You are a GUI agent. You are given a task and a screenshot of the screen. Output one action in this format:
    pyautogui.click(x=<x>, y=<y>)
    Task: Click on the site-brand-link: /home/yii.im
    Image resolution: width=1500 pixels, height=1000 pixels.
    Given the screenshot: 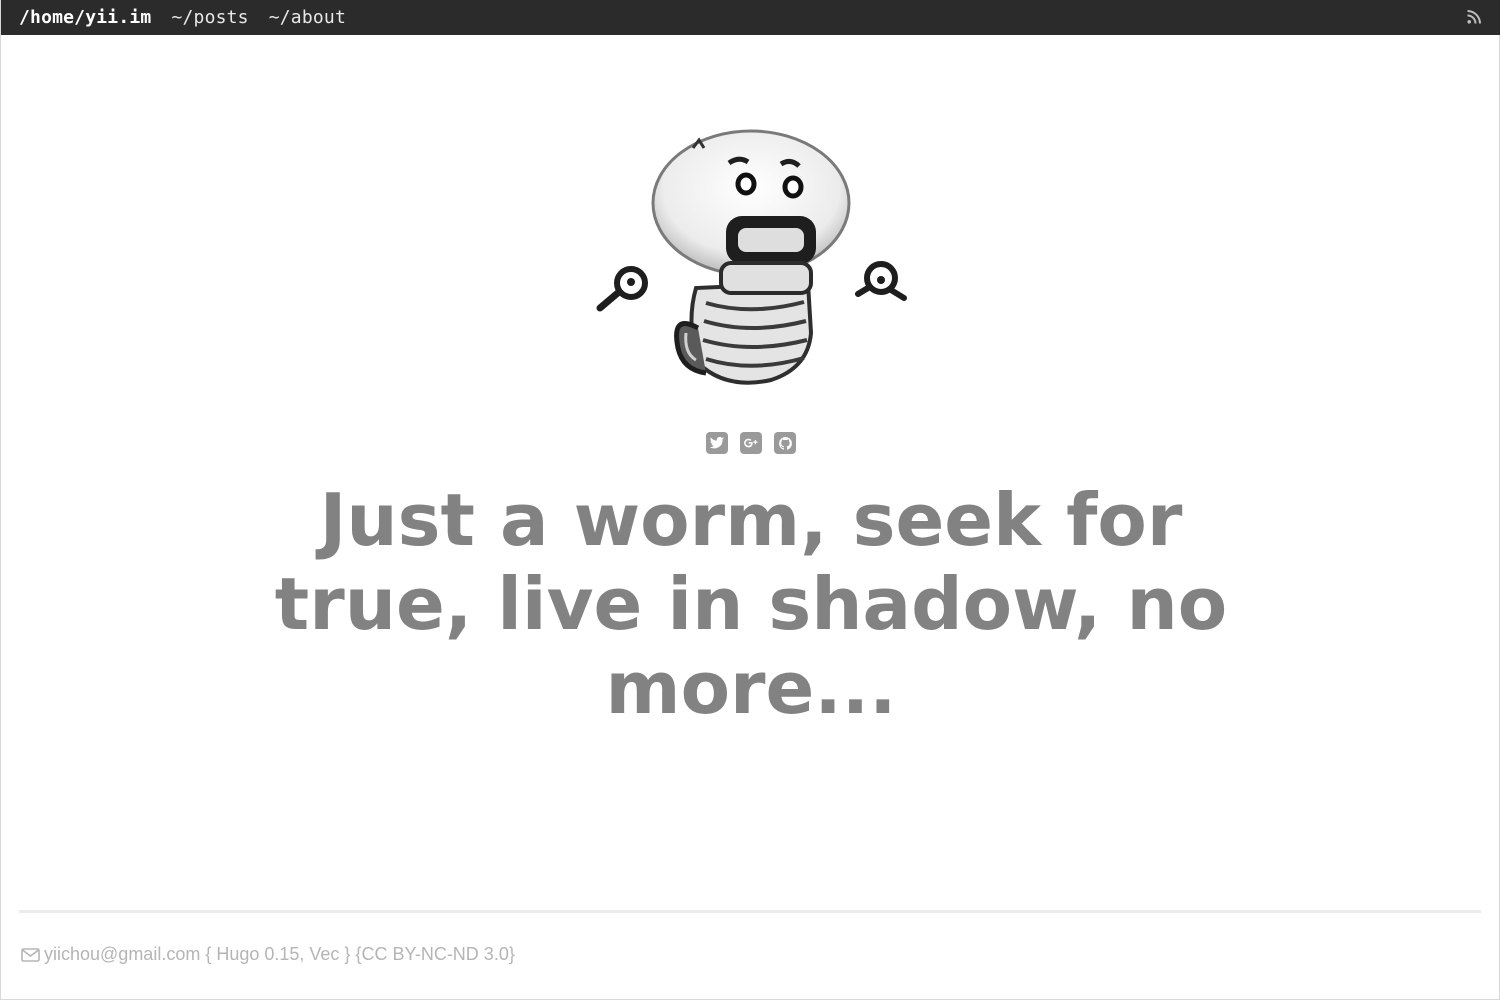 What is the action you would take?
    pyautogui.click(x=85, y=17)
    